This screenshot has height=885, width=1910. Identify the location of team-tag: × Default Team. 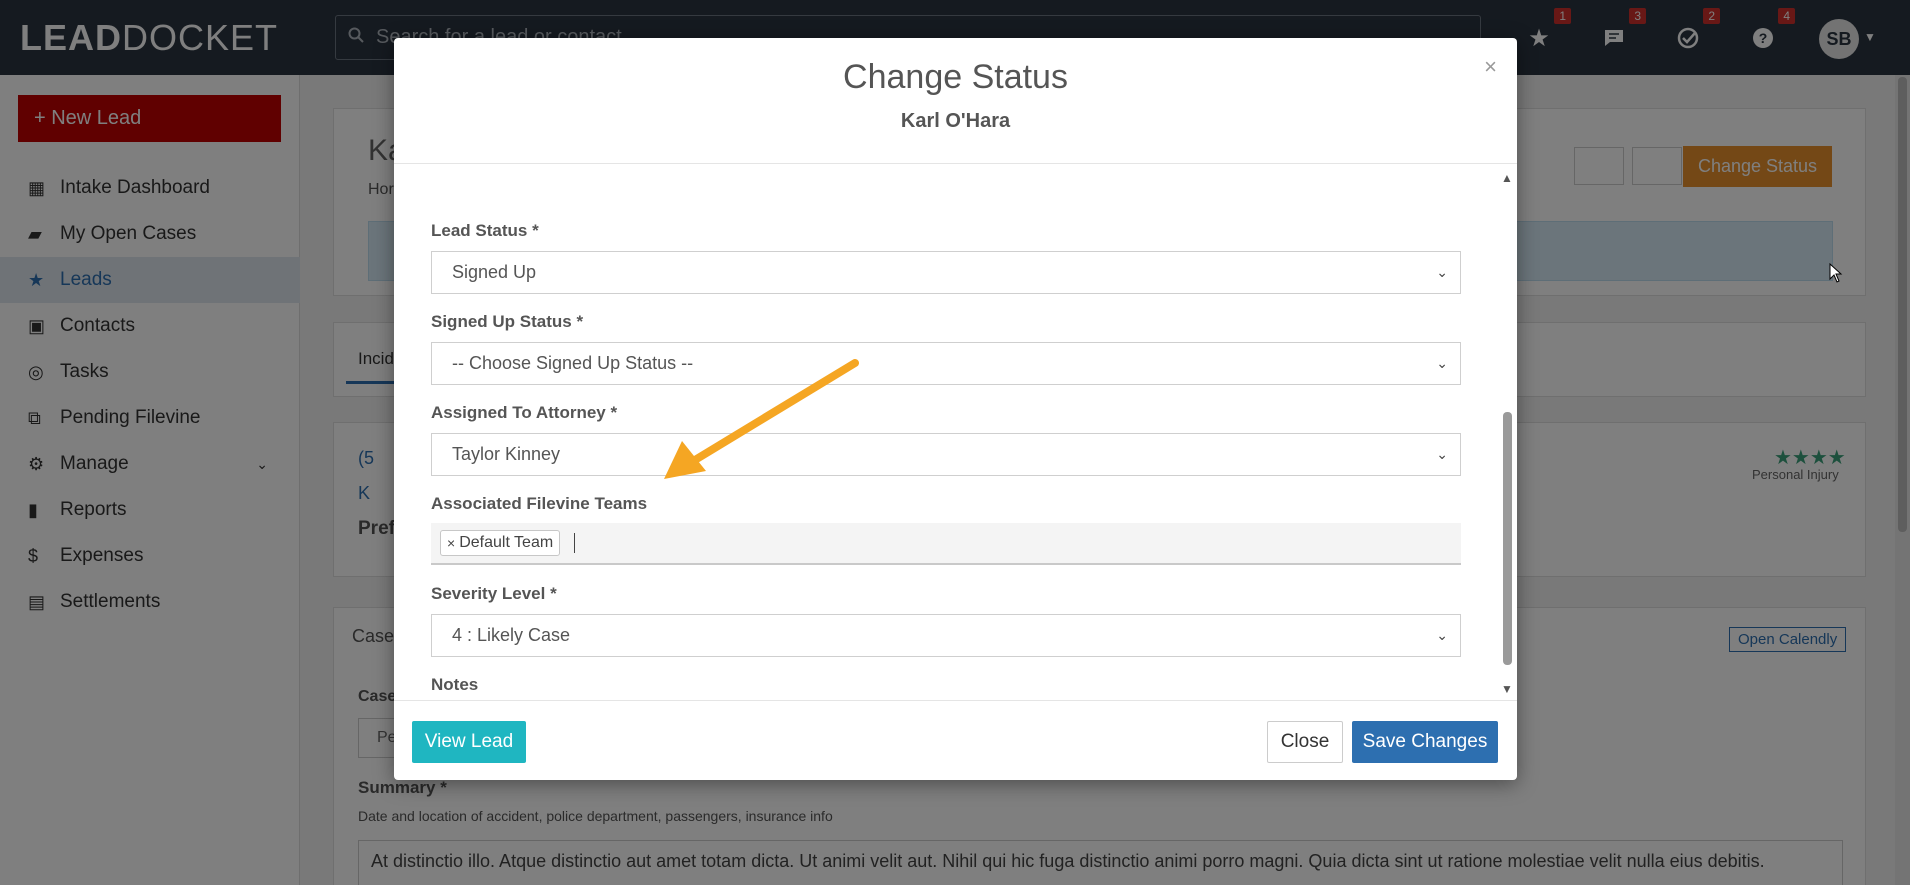
(500, 543).